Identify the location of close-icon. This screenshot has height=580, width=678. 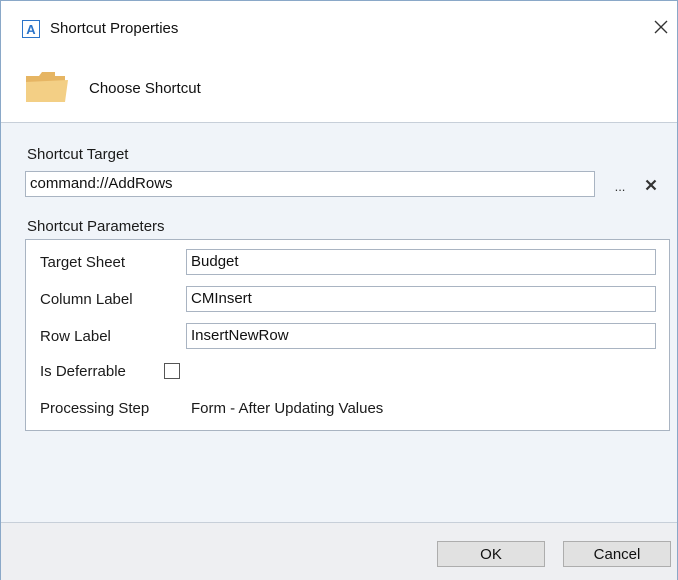
(661, 27).